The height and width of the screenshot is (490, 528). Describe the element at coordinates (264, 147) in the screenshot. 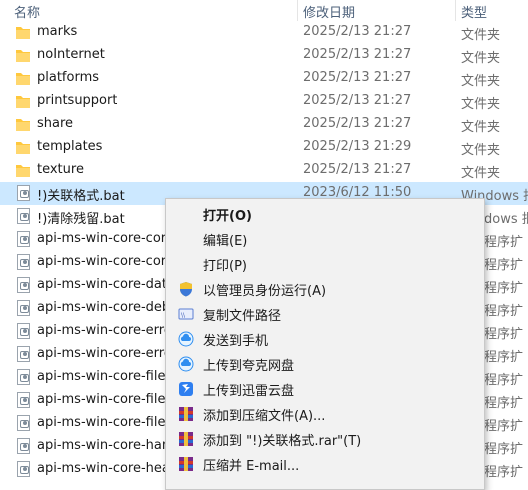

I see `file-row: templates 2025/2/13 21:29 文件夹` at that location.